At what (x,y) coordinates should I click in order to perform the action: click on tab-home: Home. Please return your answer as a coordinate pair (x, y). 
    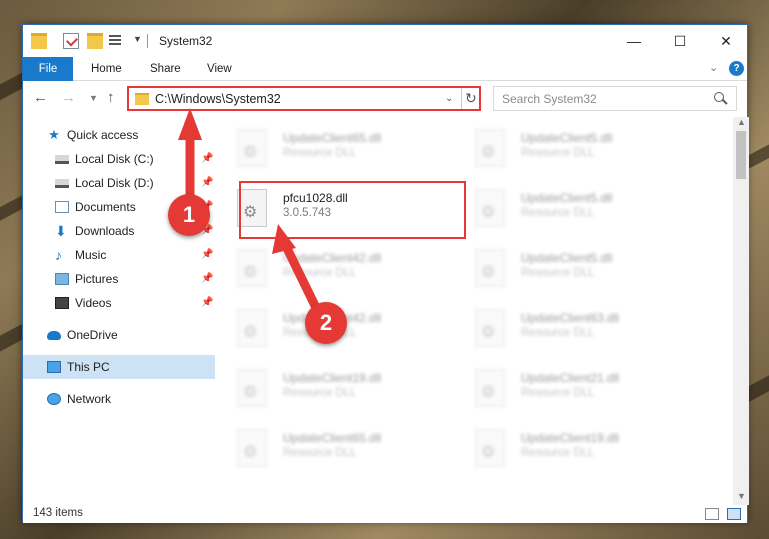
    Looking at the image, I should click on (106, 69).